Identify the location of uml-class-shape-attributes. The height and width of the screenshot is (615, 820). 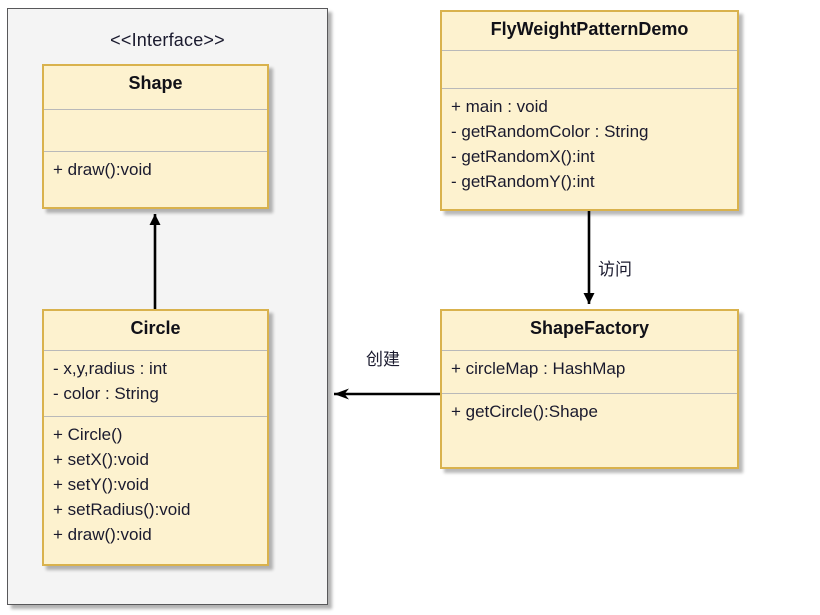
(155, 130).